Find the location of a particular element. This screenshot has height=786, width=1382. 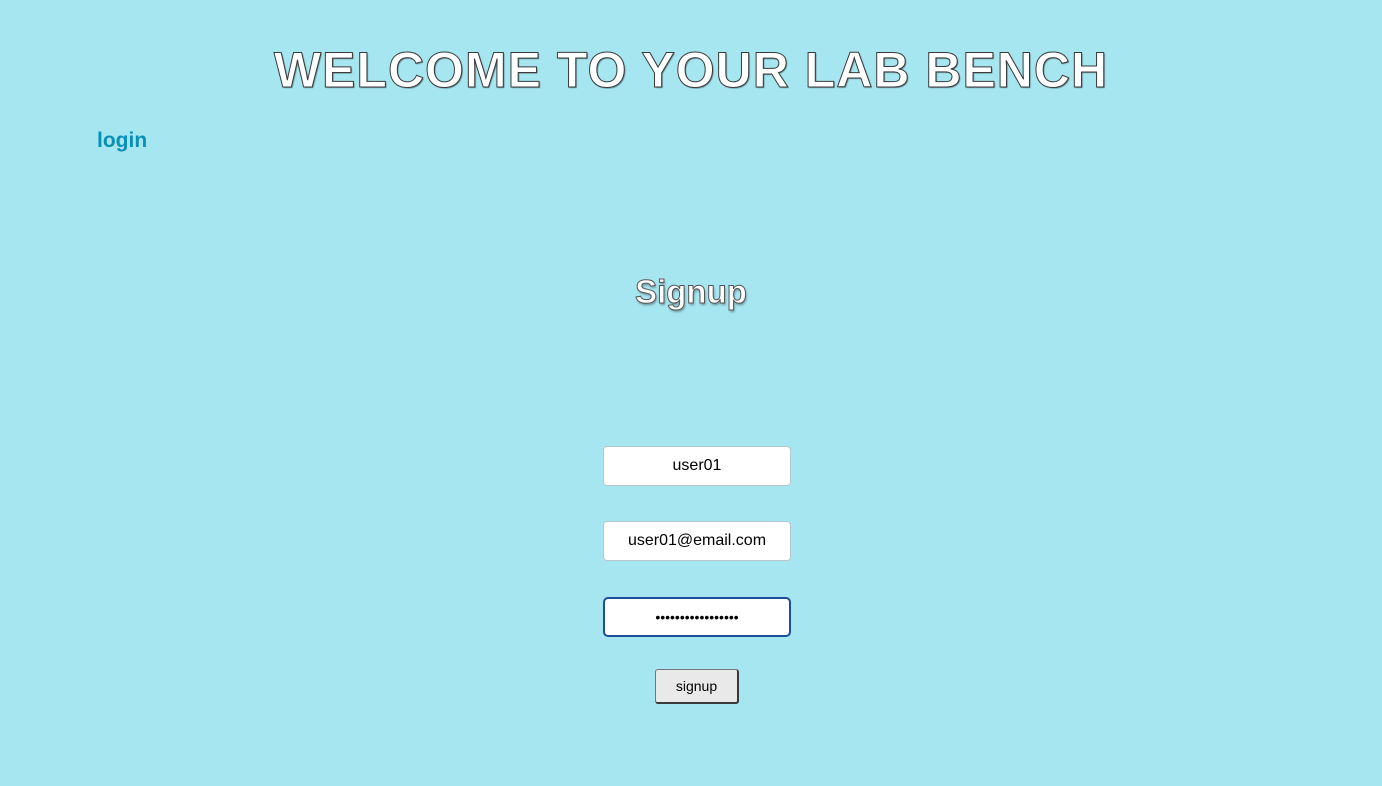

login-link: login is located at coordinates (122, 141).